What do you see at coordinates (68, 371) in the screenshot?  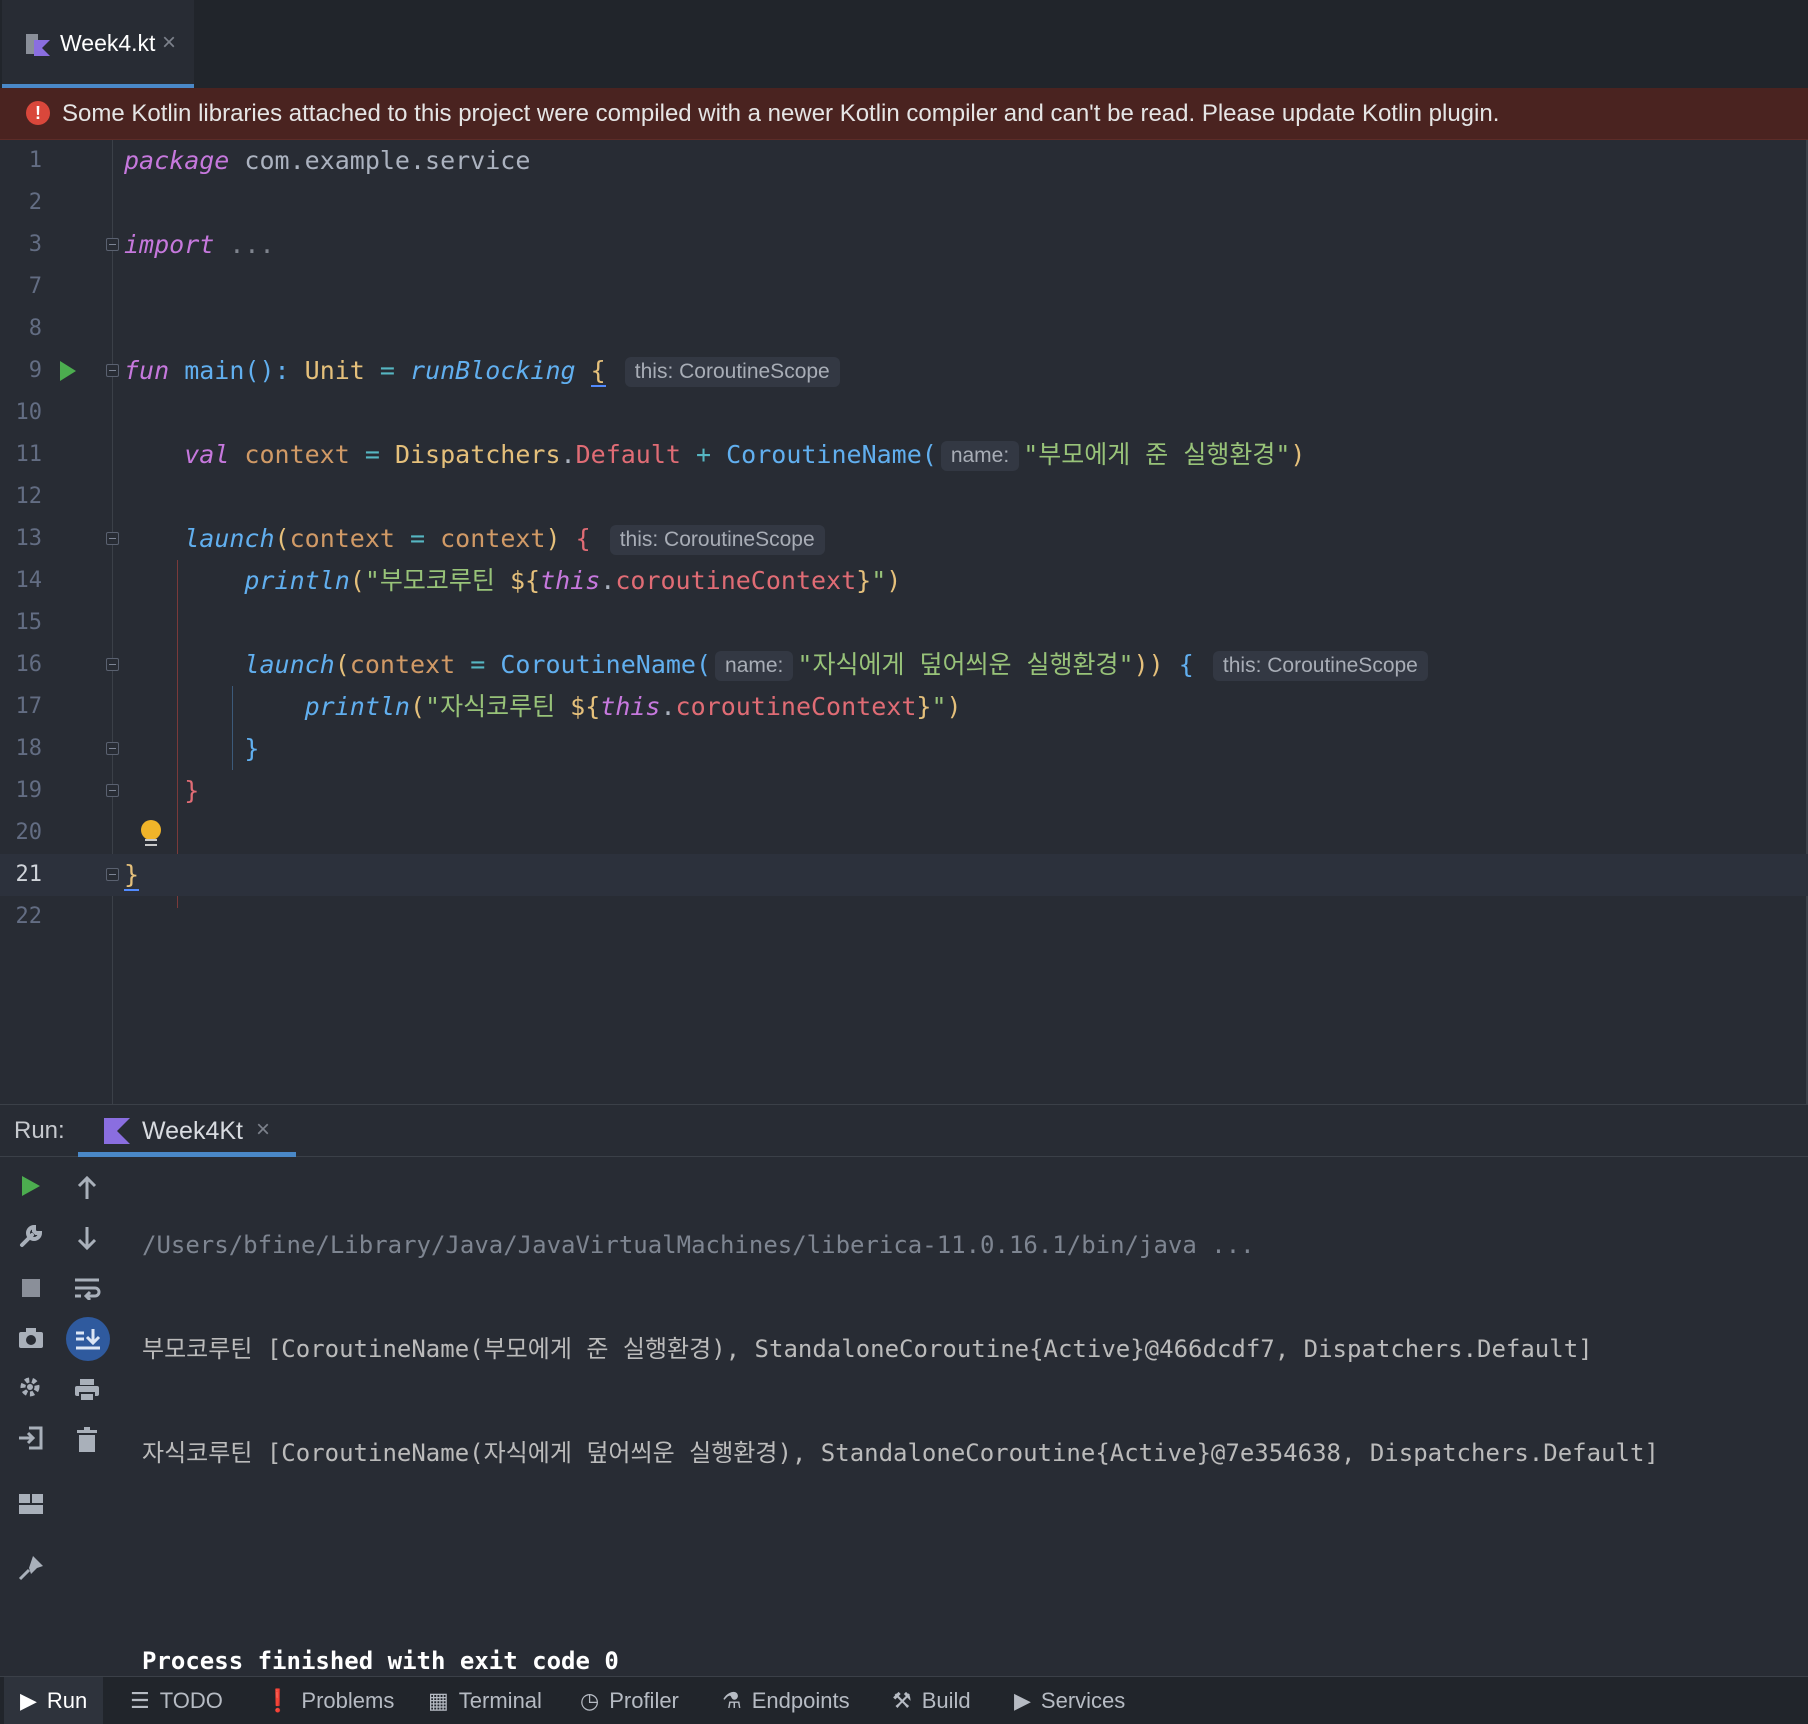 I see `run-gutter-icon` at bounding box center [68, 371].